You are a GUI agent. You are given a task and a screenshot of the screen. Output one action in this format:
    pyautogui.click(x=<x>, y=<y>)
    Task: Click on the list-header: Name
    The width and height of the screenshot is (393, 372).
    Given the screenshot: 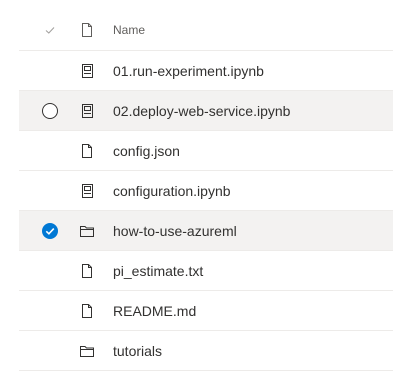 What is the action you would take?
    pyautogui.click(x=206, y=30)
    